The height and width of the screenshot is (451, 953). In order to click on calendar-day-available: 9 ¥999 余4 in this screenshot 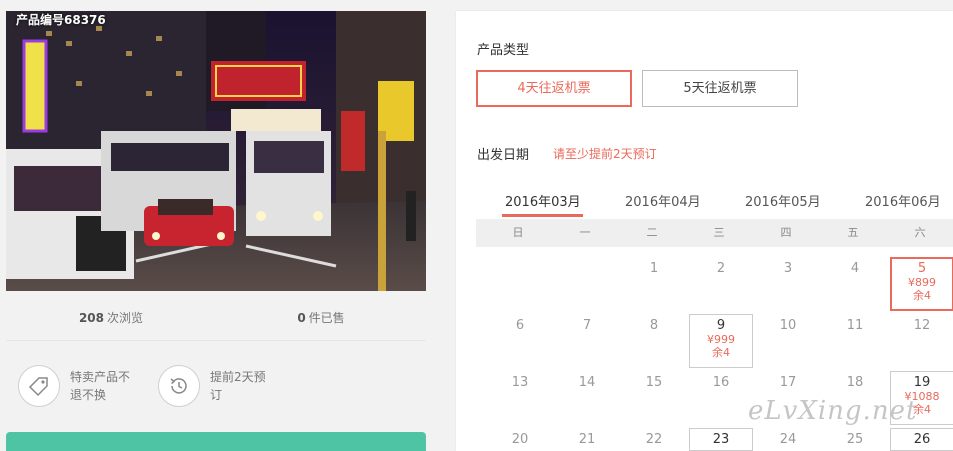, I will do `click(721, 341)`.